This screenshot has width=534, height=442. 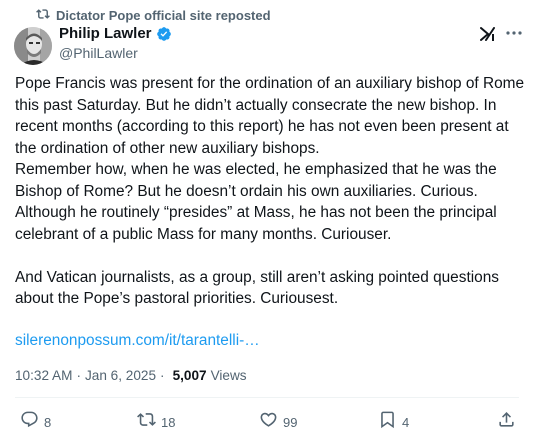 I want to click on reply-button: 8, so click(x=35, y=422).